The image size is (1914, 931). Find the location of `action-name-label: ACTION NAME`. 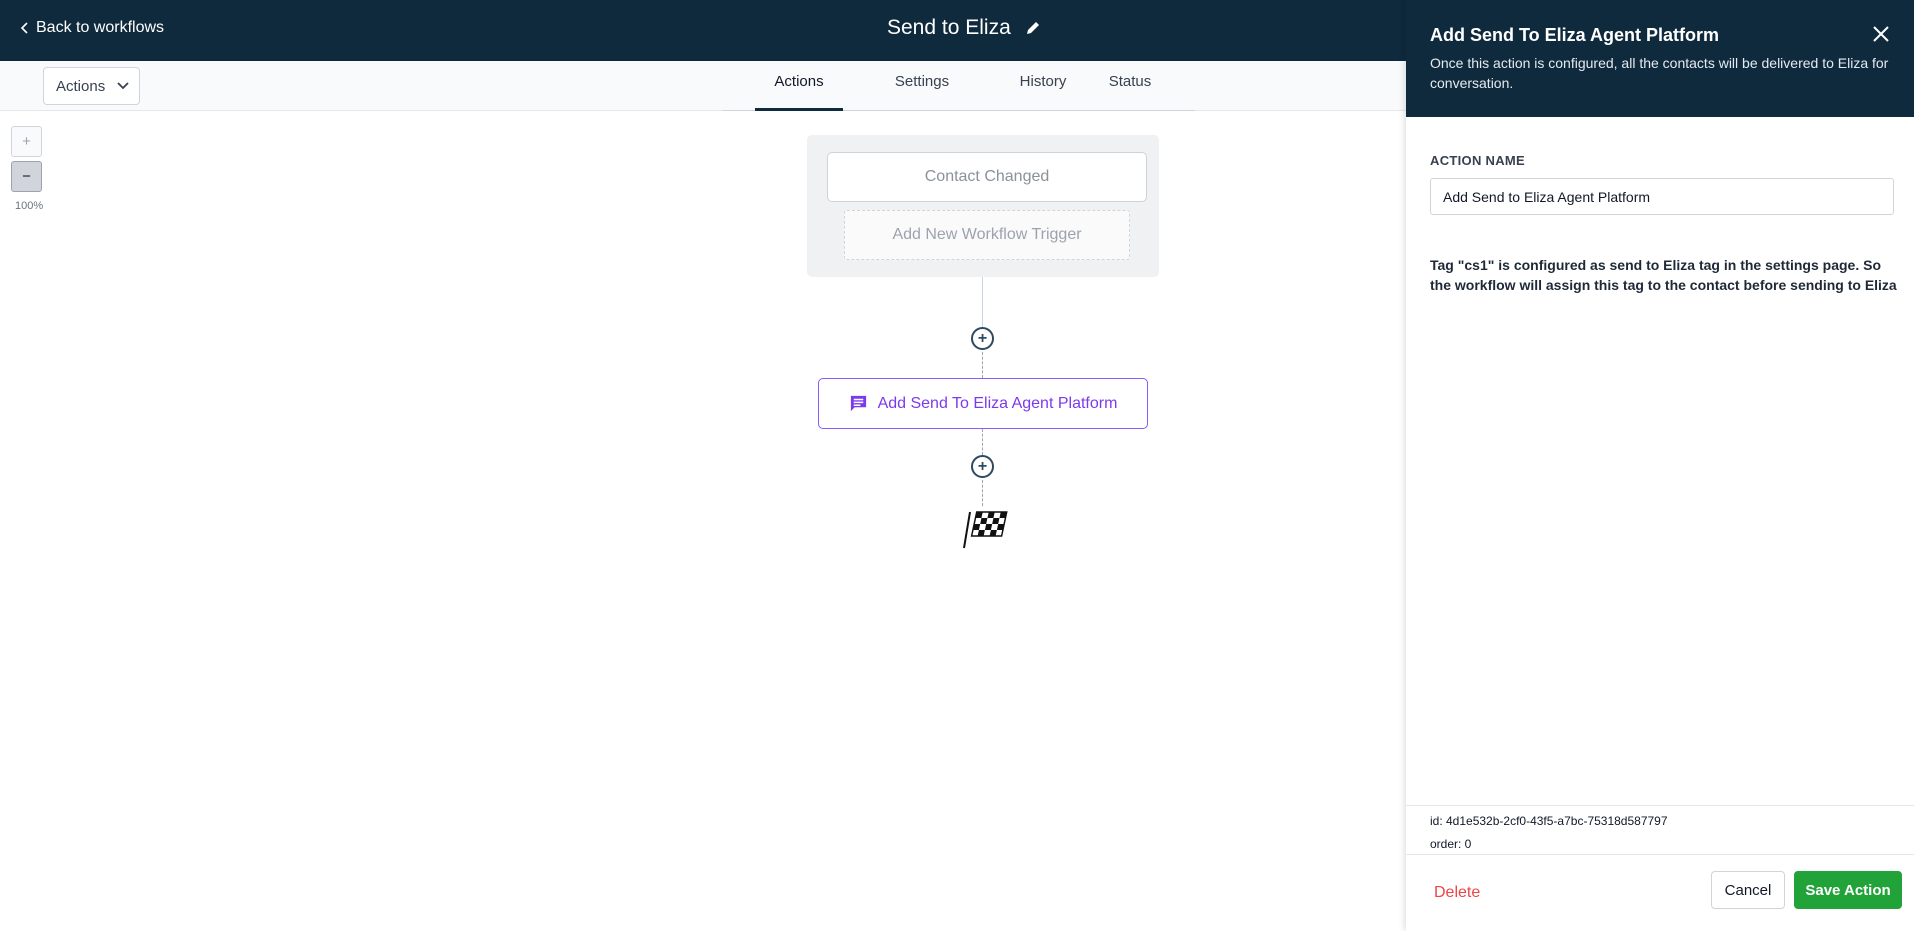

action-name-label: ACTION NAME is located at coordinates (1478, 160).